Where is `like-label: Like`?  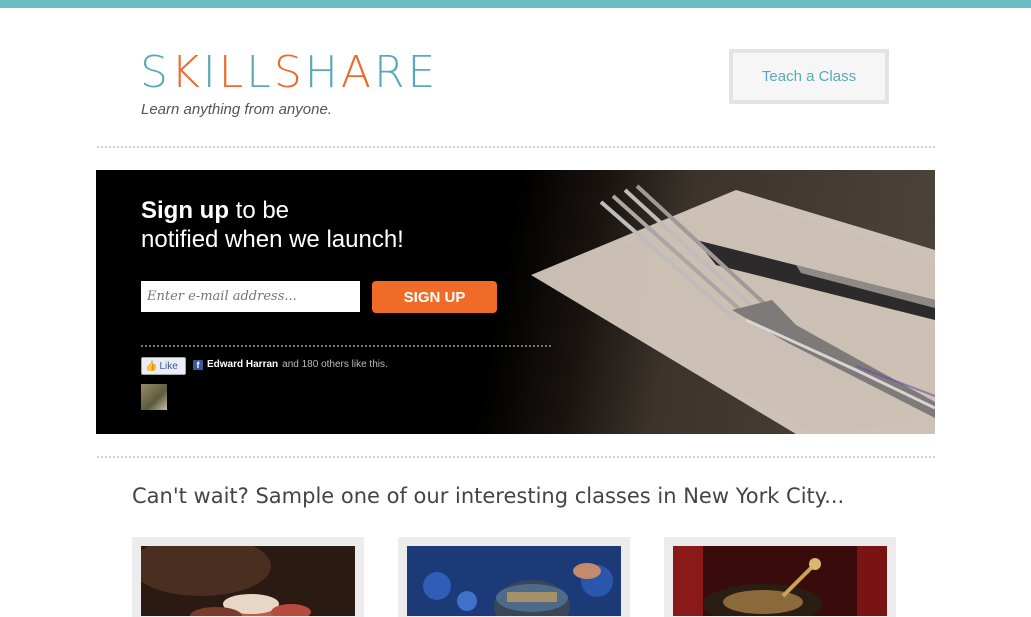 like-label: Like is located at coordinates (168, 366).